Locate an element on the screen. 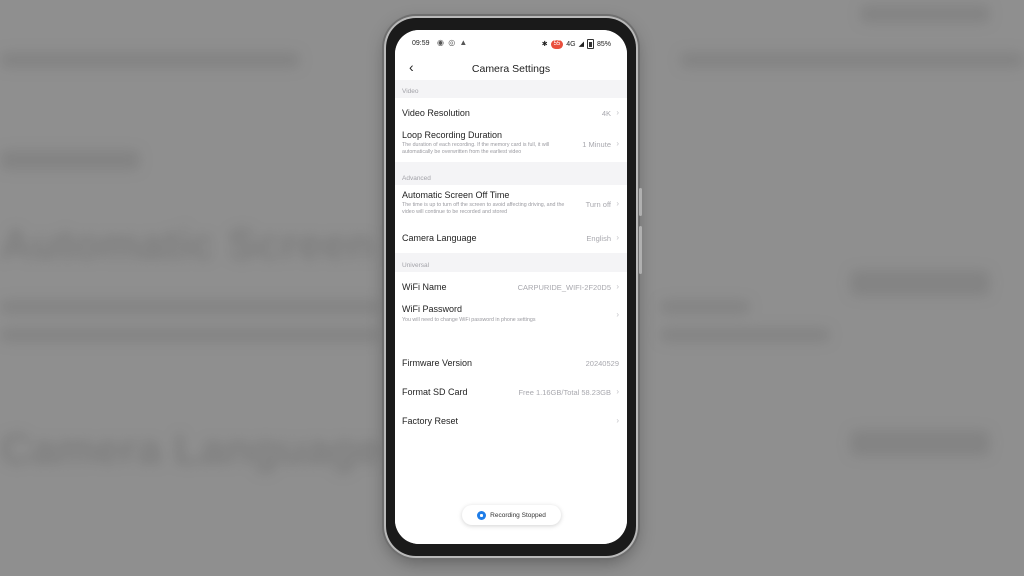 This screenshot has height=576, width=1024. section-label-advanced: Advanced is located at coordinates (416, 178).